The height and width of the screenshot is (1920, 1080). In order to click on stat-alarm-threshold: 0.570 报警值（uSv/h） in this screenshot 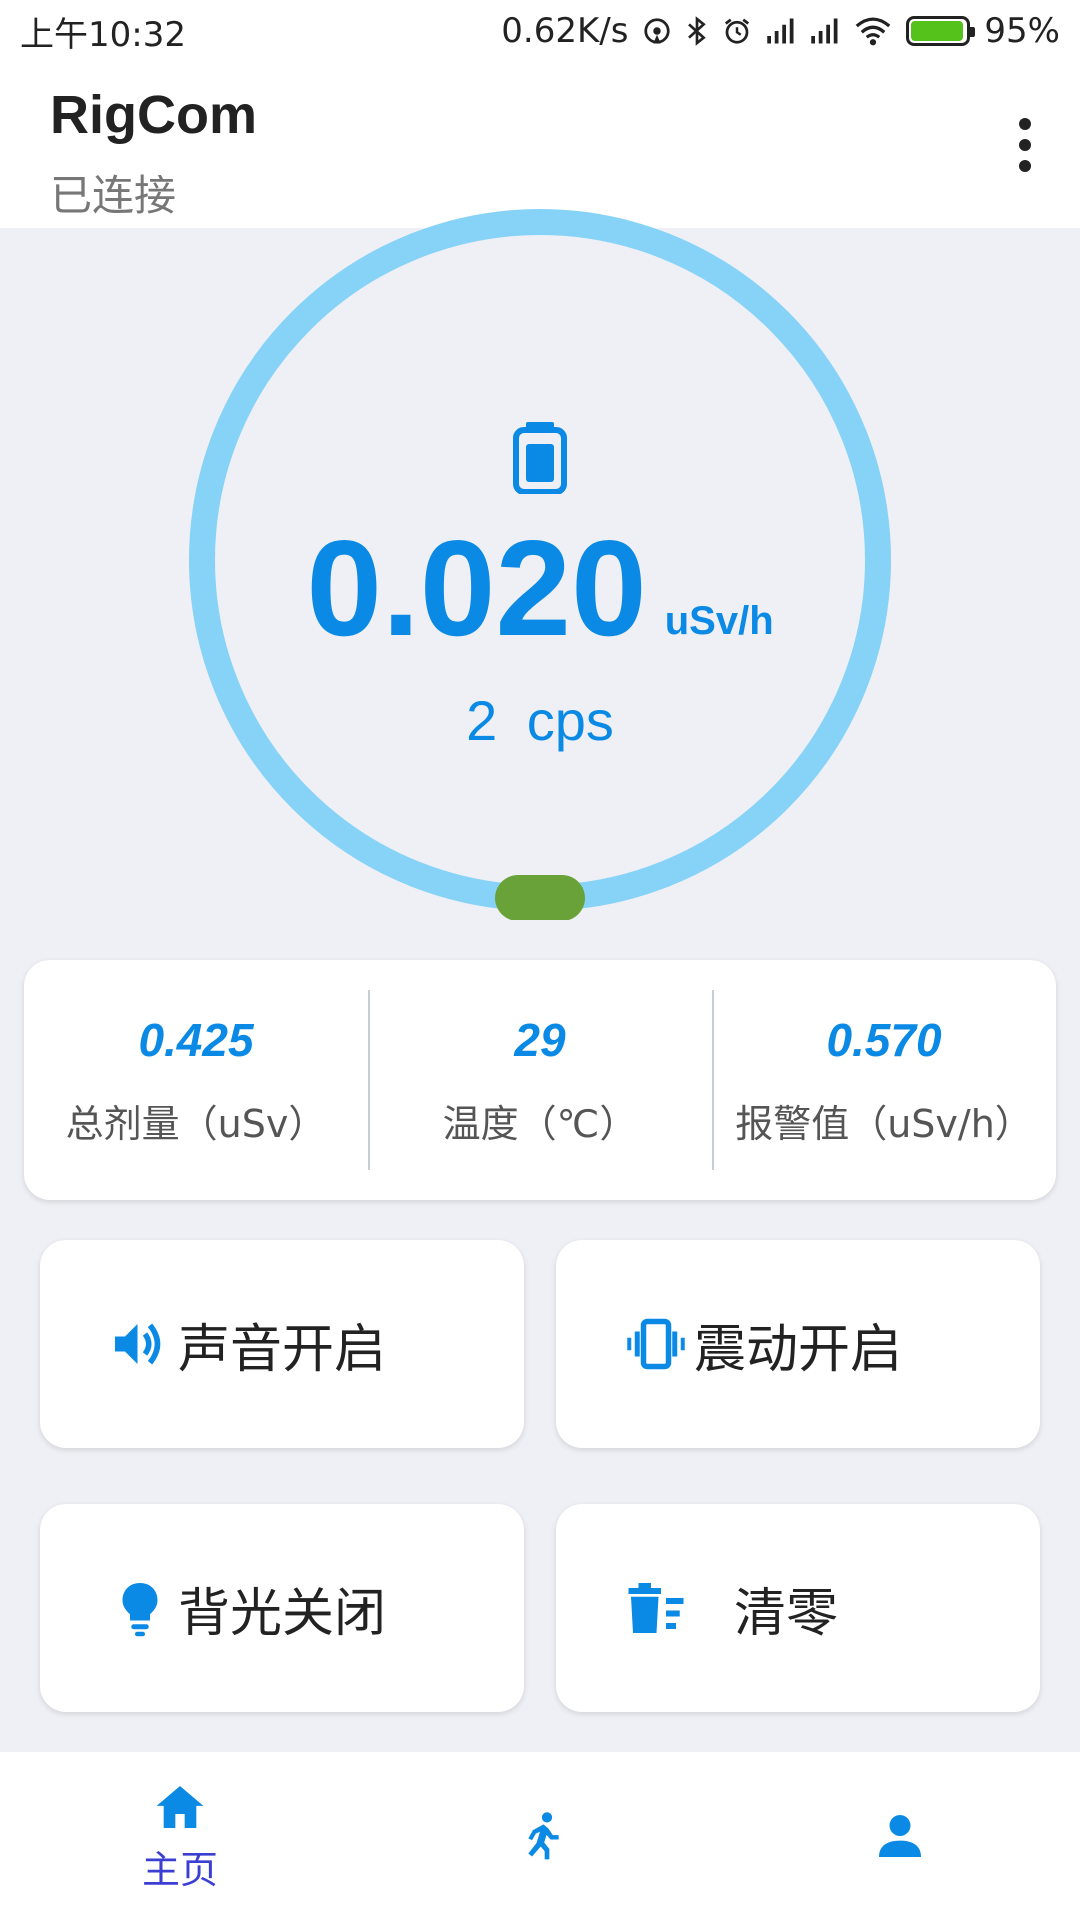, I will do `click(884, 1080)`.